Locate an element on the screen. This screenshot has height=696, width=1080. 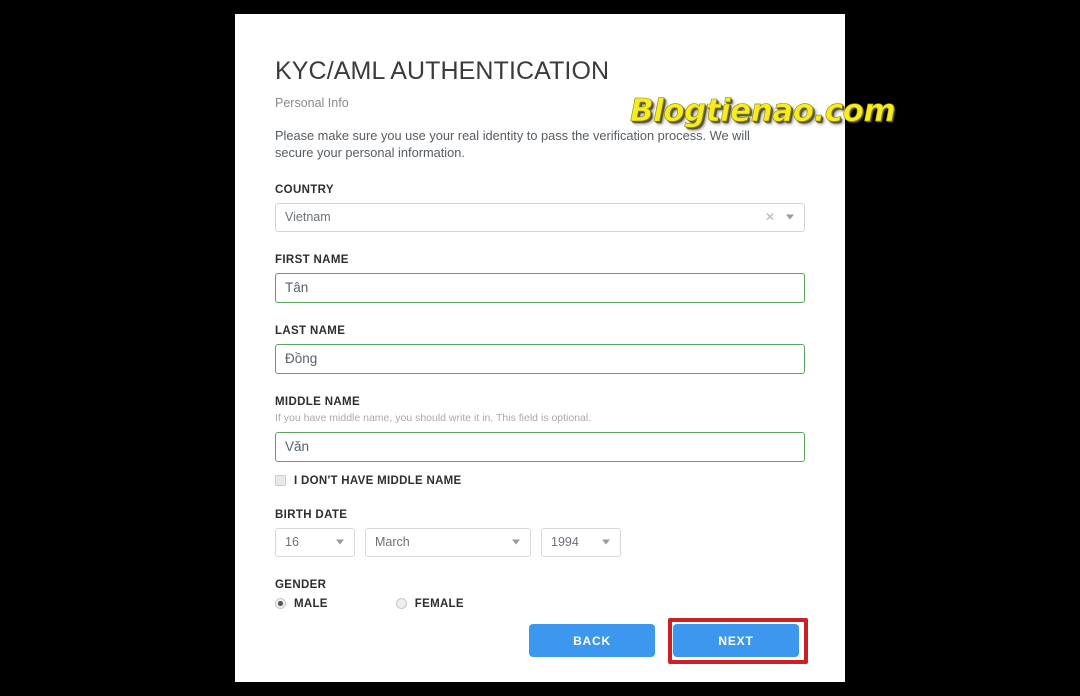
middle-name-input is located at coordinates (540, 446).